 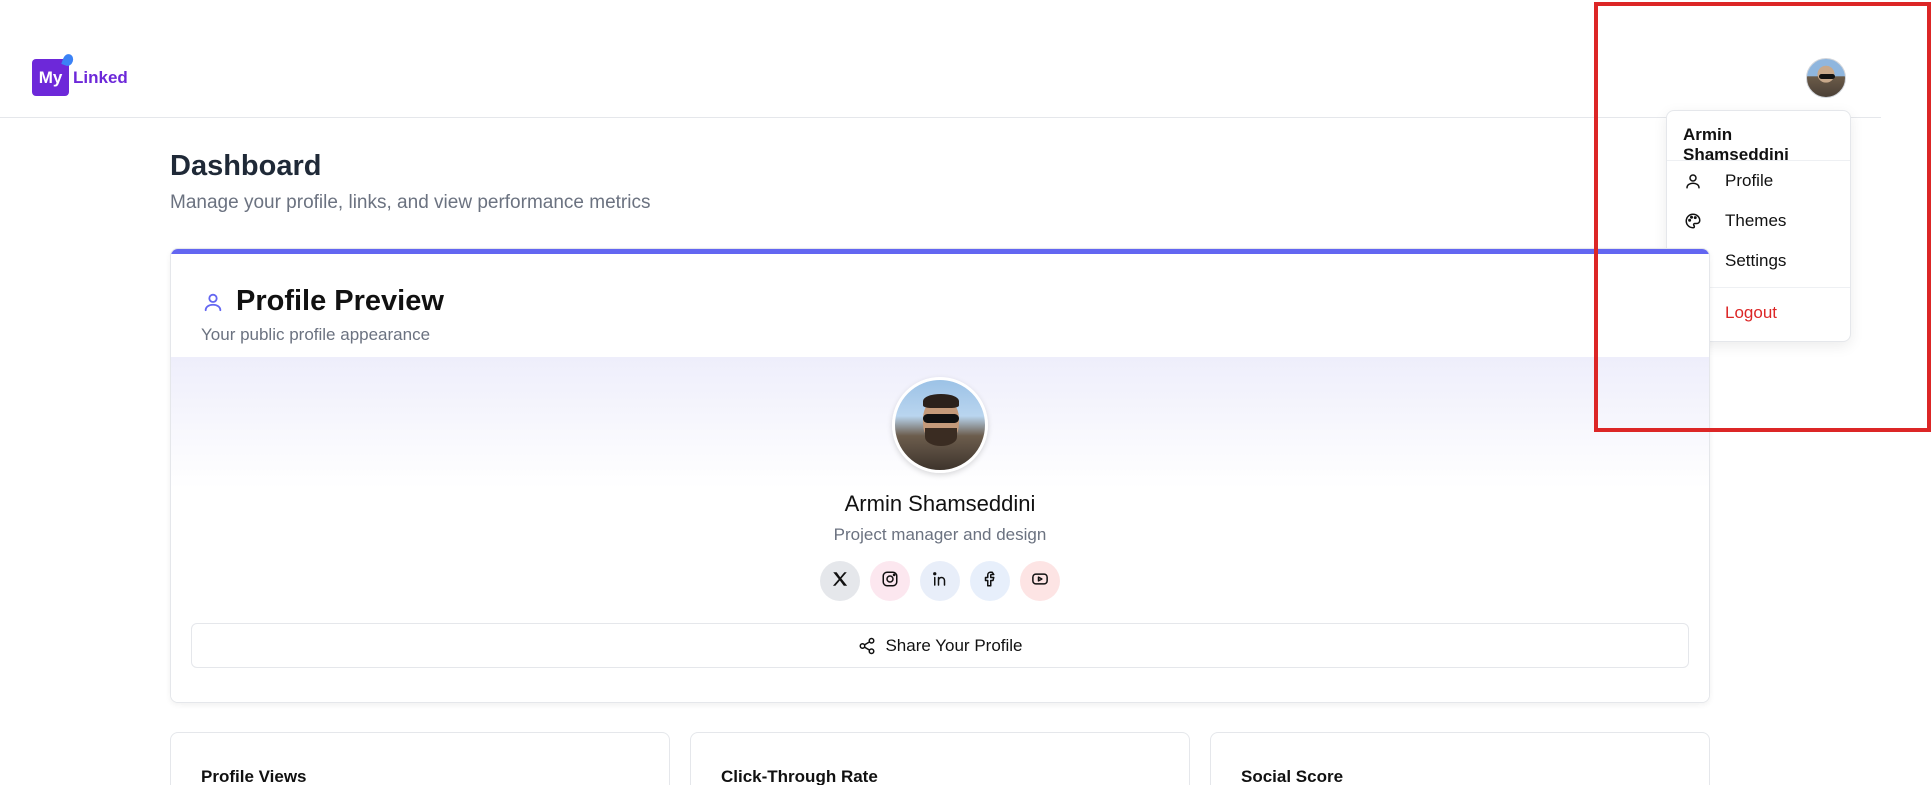 I want to click on social-link-instagram, so click(x=890, y=581).